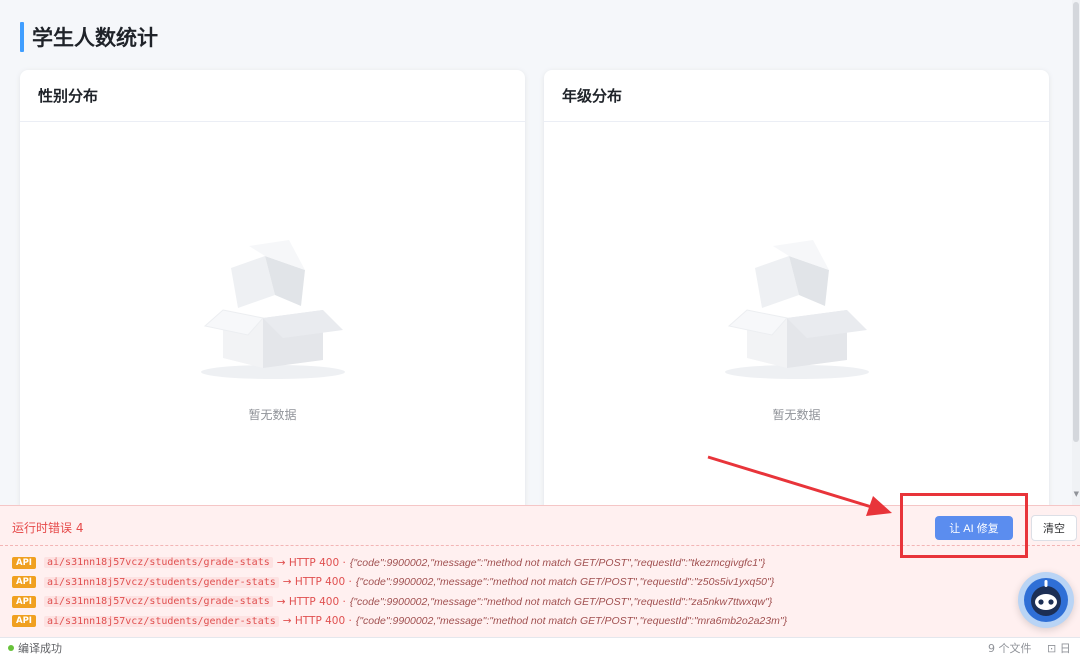 This screenshot has width=1080, height=655. I want to click on page-title: 学生人数统计, so click(95, 38).